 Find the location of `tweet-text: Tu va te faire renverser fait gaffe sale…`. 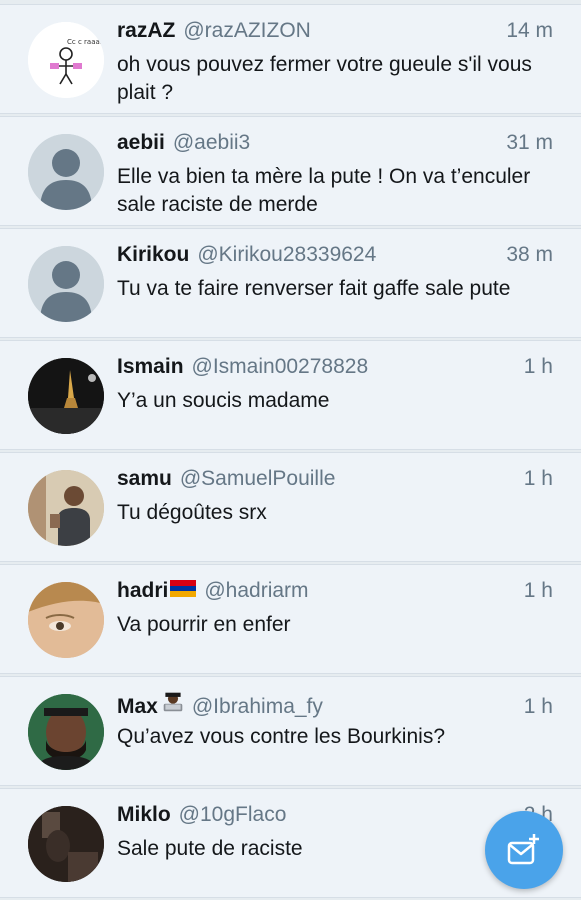

tweet-text: Tu va te faire renverser fait gaffe sale… is located at coordinates (314, 288).